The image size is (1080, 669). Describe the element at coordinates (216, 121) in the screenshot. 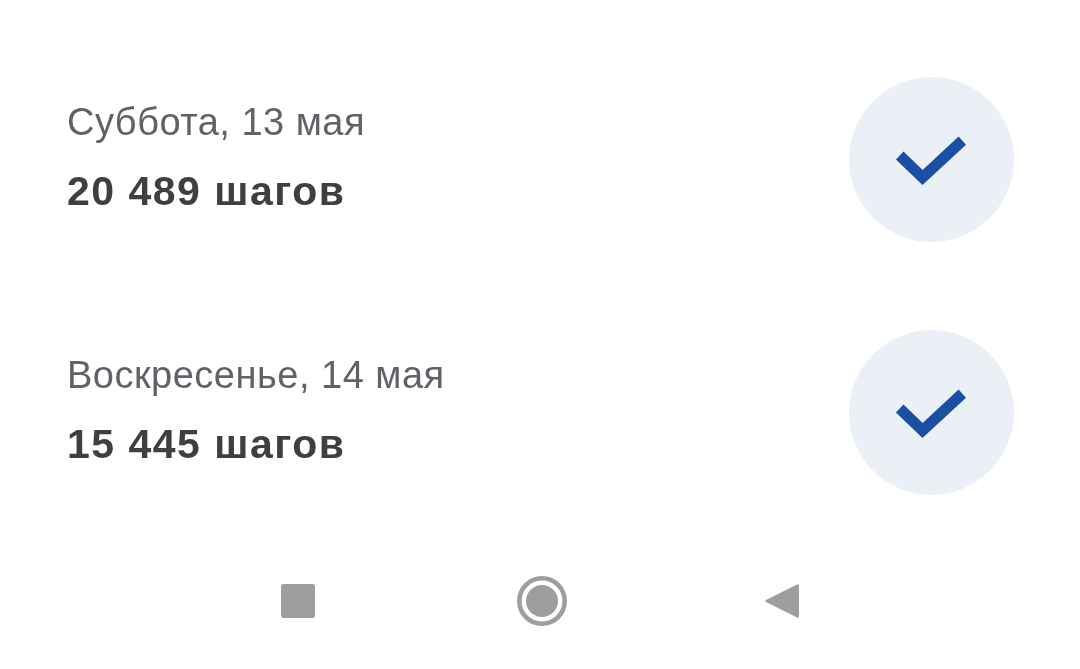

I see `day-date: Суббота, 13 мая` at that location.